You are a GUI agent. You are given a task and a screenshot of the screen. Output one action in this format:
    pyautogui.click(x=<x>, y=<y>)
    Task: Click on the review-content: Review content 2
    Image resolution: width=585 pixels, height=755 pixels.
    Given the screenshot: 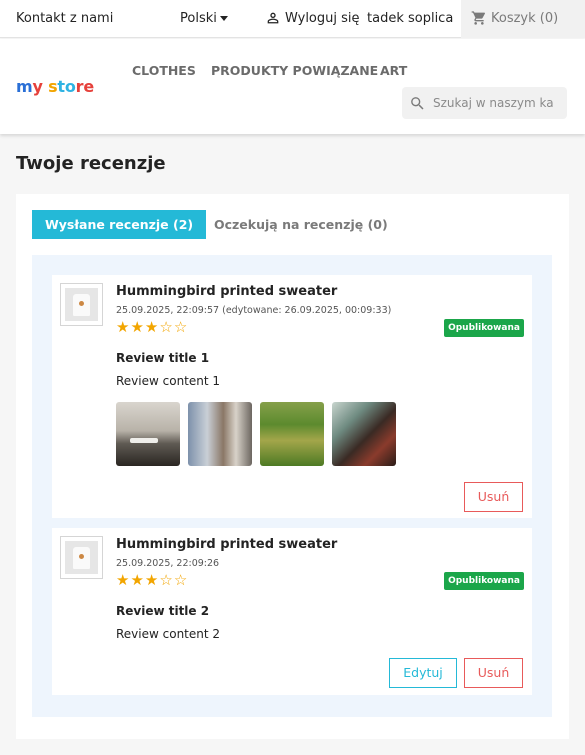 What is the action you would take?
    pyautogui.click(x=168, y=634)
    